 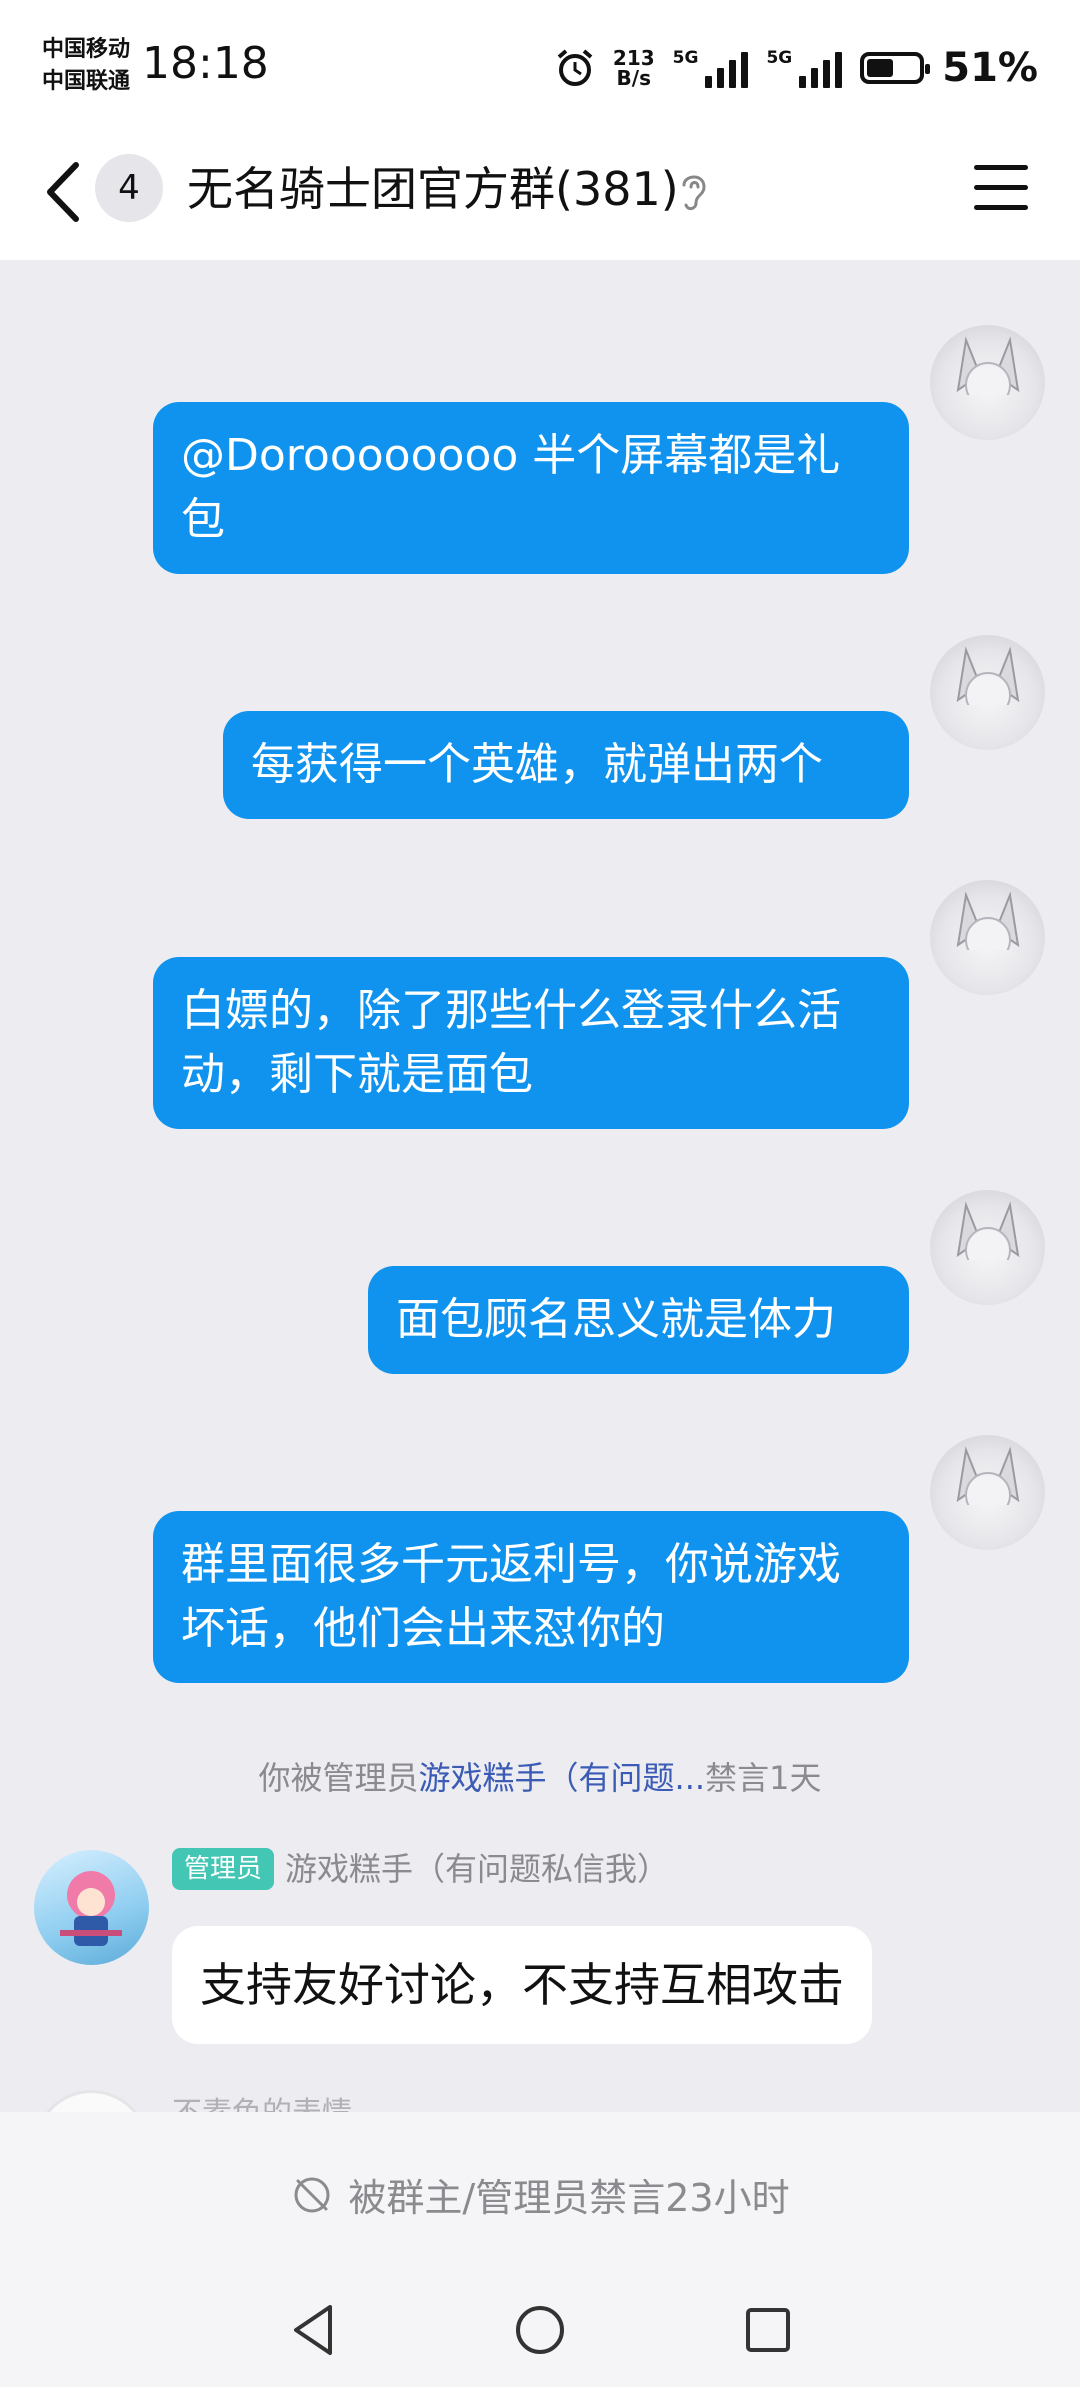 I want to click on muted-status-text: 被群主/管理员禁言23小时, so click(x=569, y=2198).